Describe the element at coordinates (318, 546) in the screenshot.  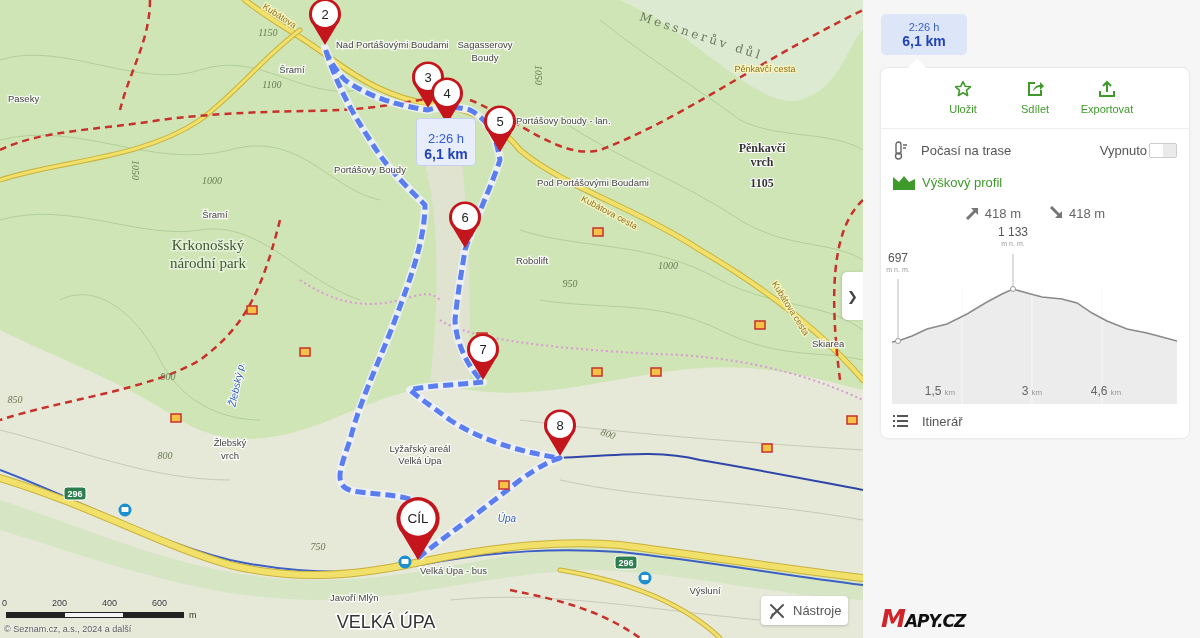
I see `contour-elevation: 750` at that location.